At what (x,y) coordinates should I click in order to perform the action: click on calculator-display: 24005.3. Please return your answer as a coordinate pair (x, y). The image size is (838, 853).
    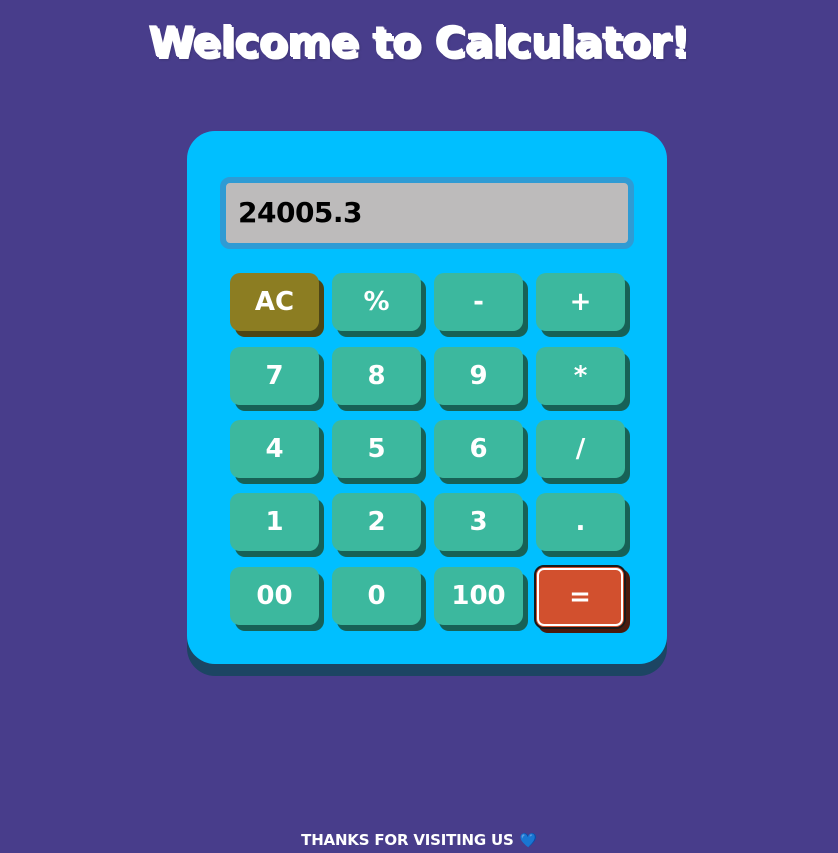
    Looking at the image, I should click on (427, 213).